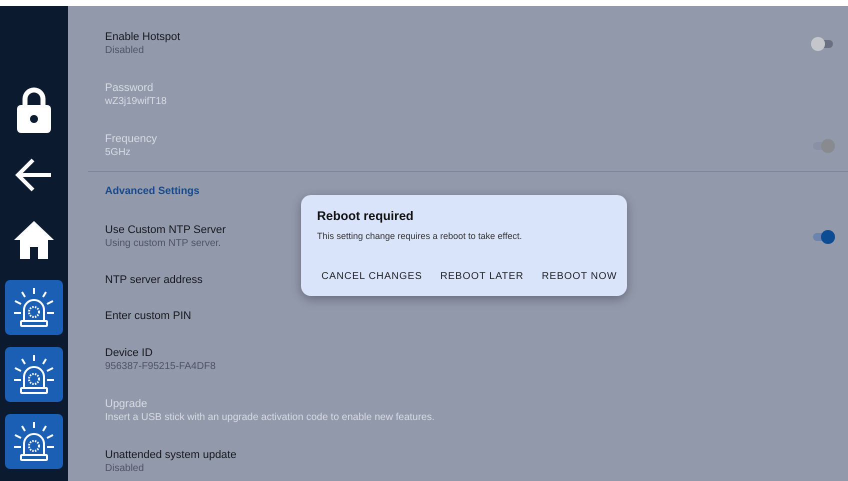 Image resolution: width=848 pixels, height=481 pixels. Describe the element at coordinates (170, 455) in the screenshot. I see `setting-title: Unattended system update` at that location.